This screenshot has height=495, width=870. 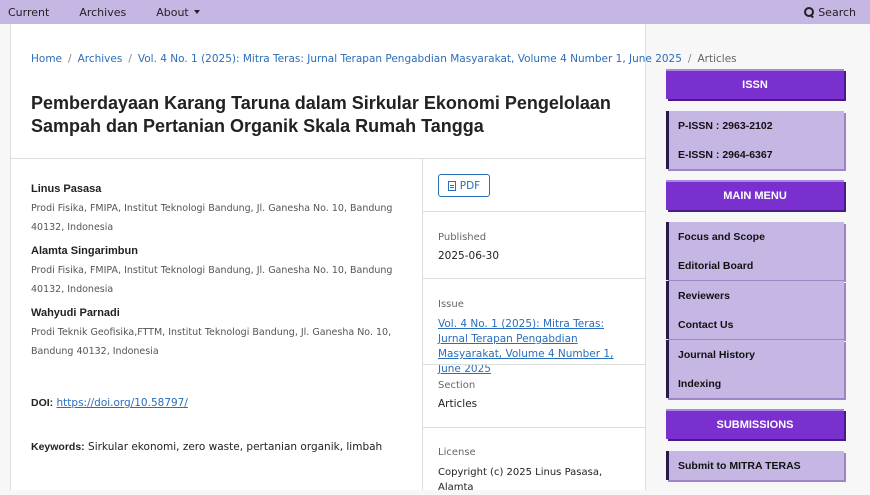 What do you see at coordinates (28, 12) in the screenshot?
I see `nav-current-link: Current` at bounding box center [28, 12].